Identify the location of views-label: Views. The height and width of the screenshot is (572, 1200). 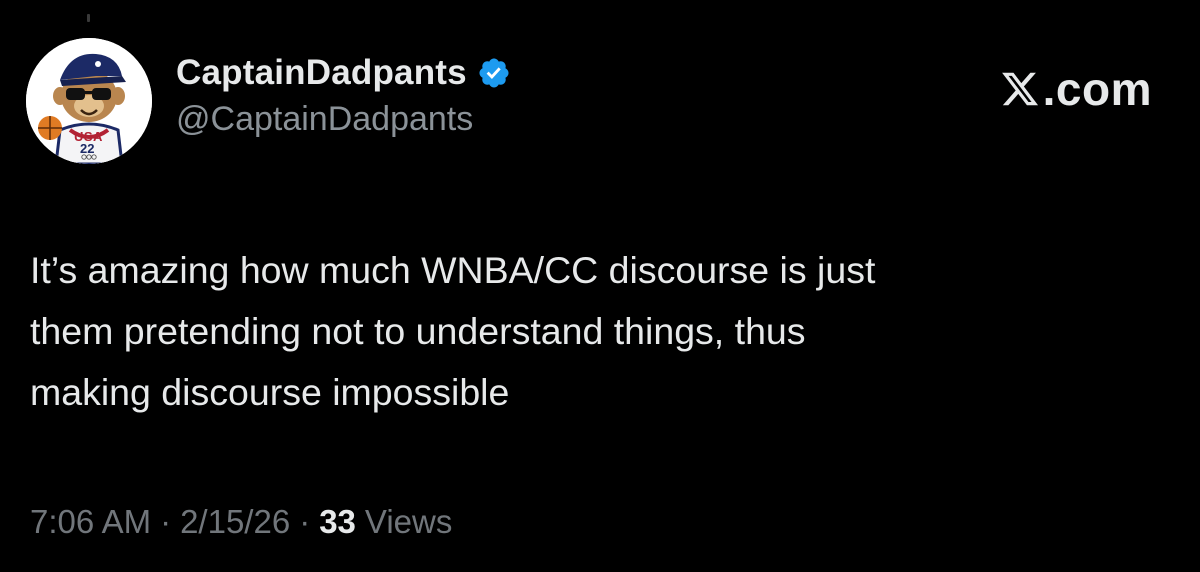
(408, 521).